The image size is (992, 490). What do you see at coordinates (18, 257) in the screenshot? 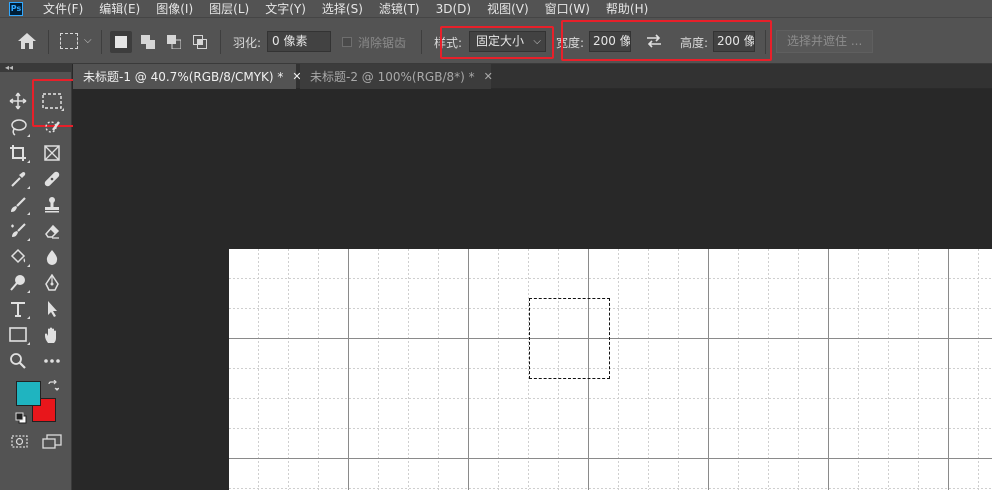
I see `bucket-icon` at bounding box center [18, 257].